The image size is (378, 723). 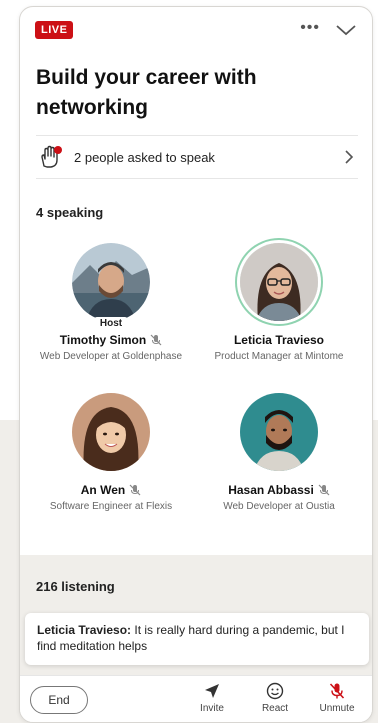 I want to click on speaker-name-row: Leticia Travieso, so click(x=279, y=340).